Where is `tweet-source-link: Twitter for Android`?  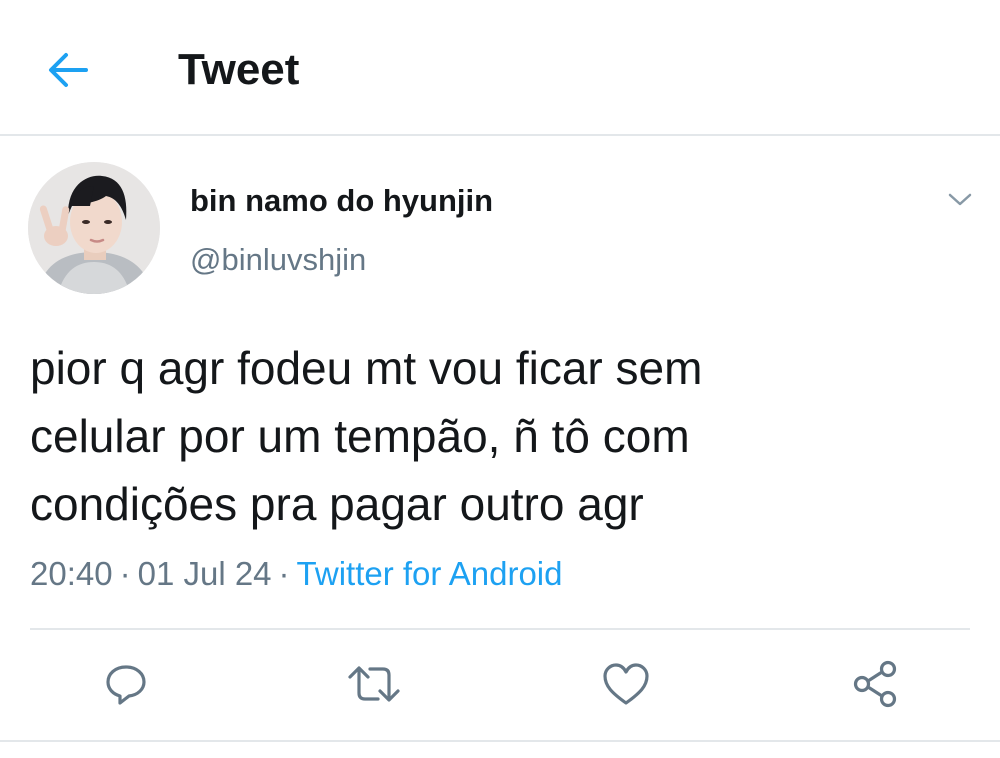
tweet-source-link: Twitter for Android is located at coordinates (430, 573).